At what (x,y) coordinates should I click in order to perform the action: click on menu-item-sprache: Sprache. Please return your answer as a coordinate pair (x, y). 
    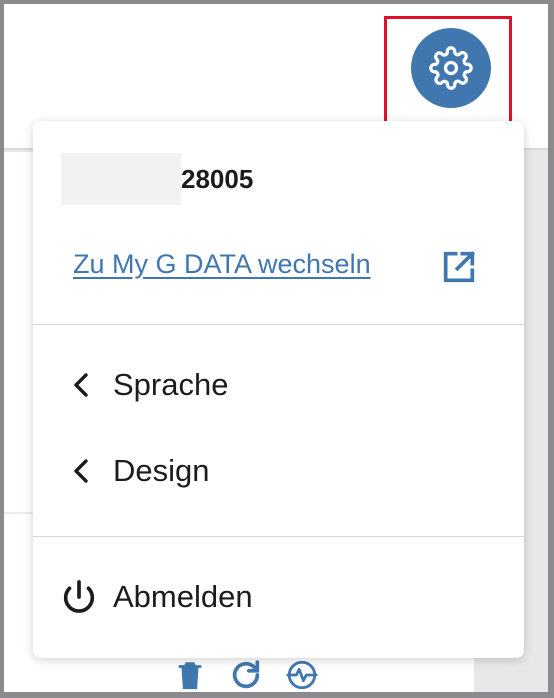
    Looking at the image, I should click on (148, 385).